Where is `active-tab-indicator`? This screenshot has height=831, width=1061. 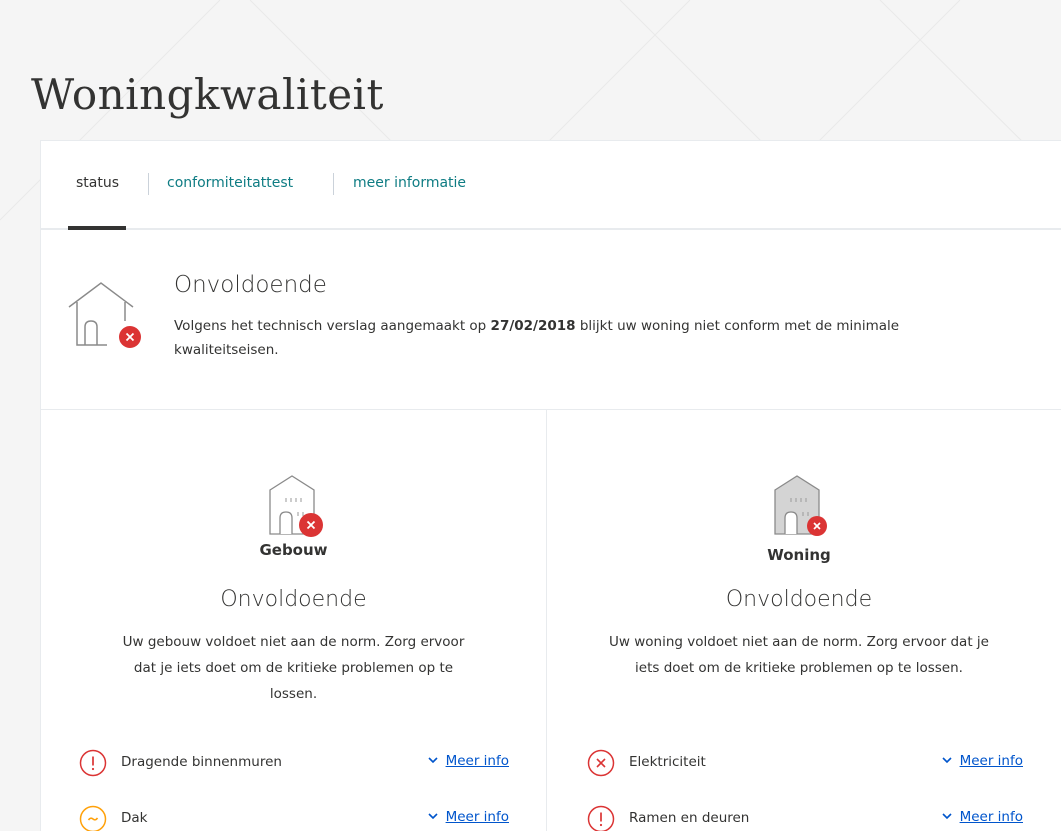 active-tab-indicator is located at coordinates (97, 228).